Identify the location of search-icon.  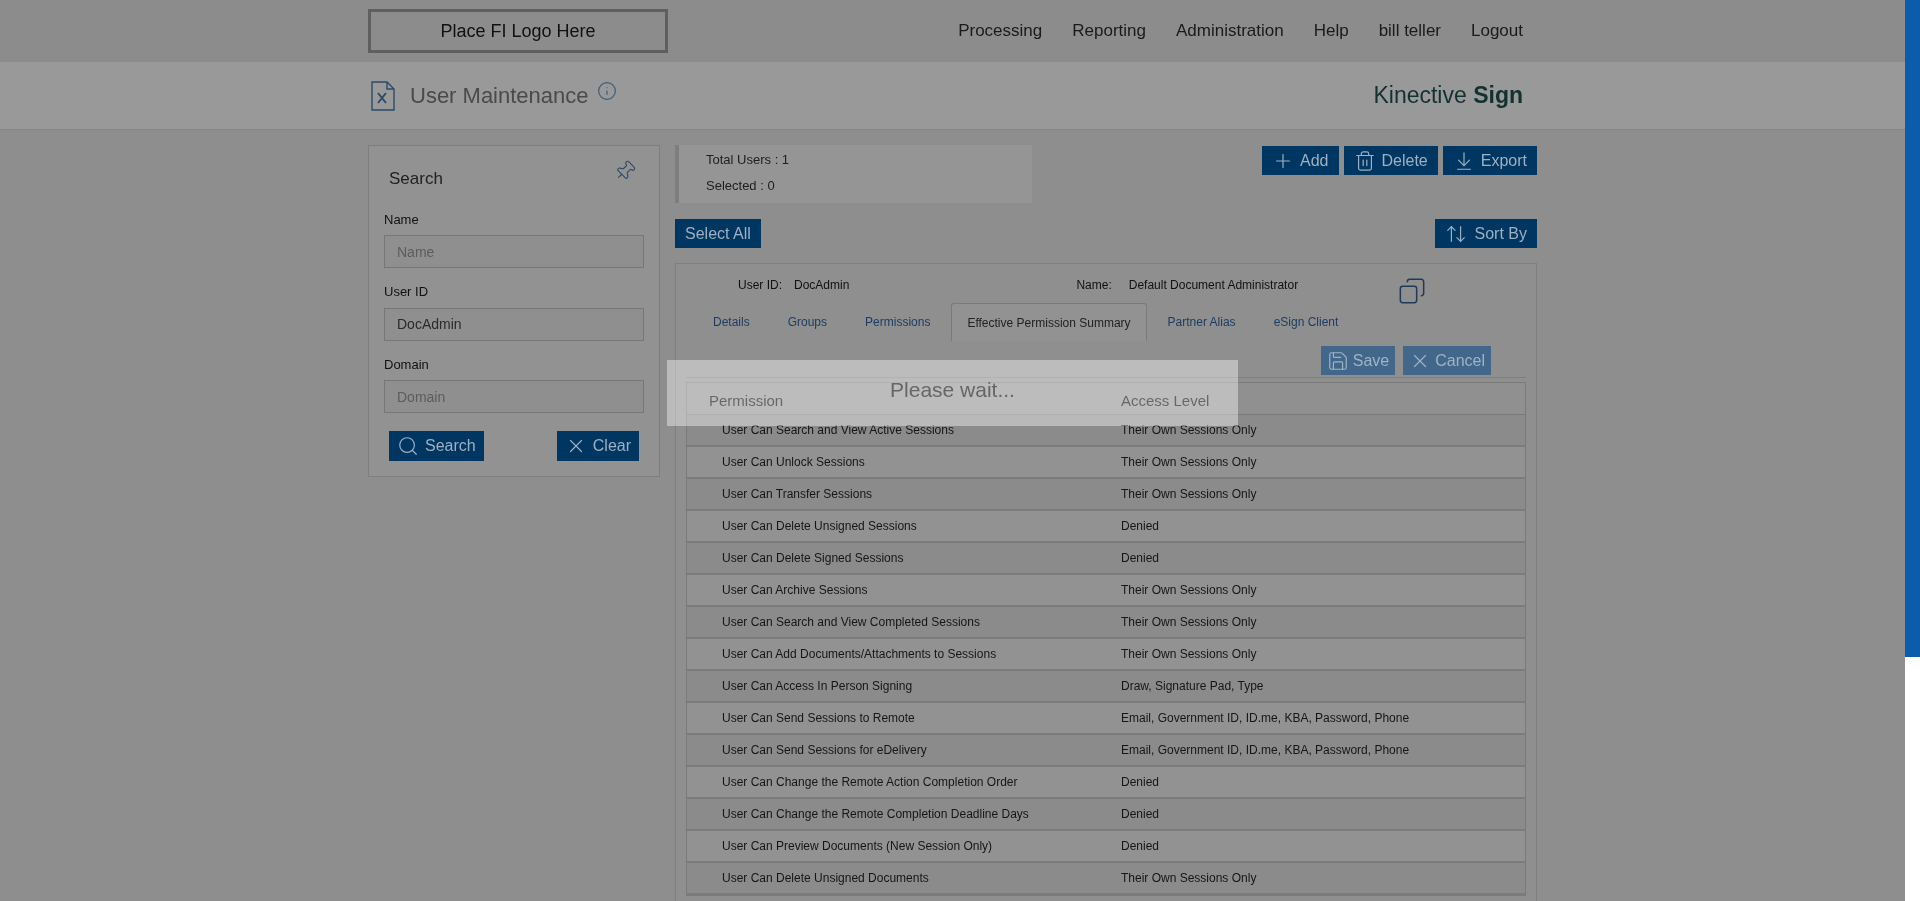
(408, 446).